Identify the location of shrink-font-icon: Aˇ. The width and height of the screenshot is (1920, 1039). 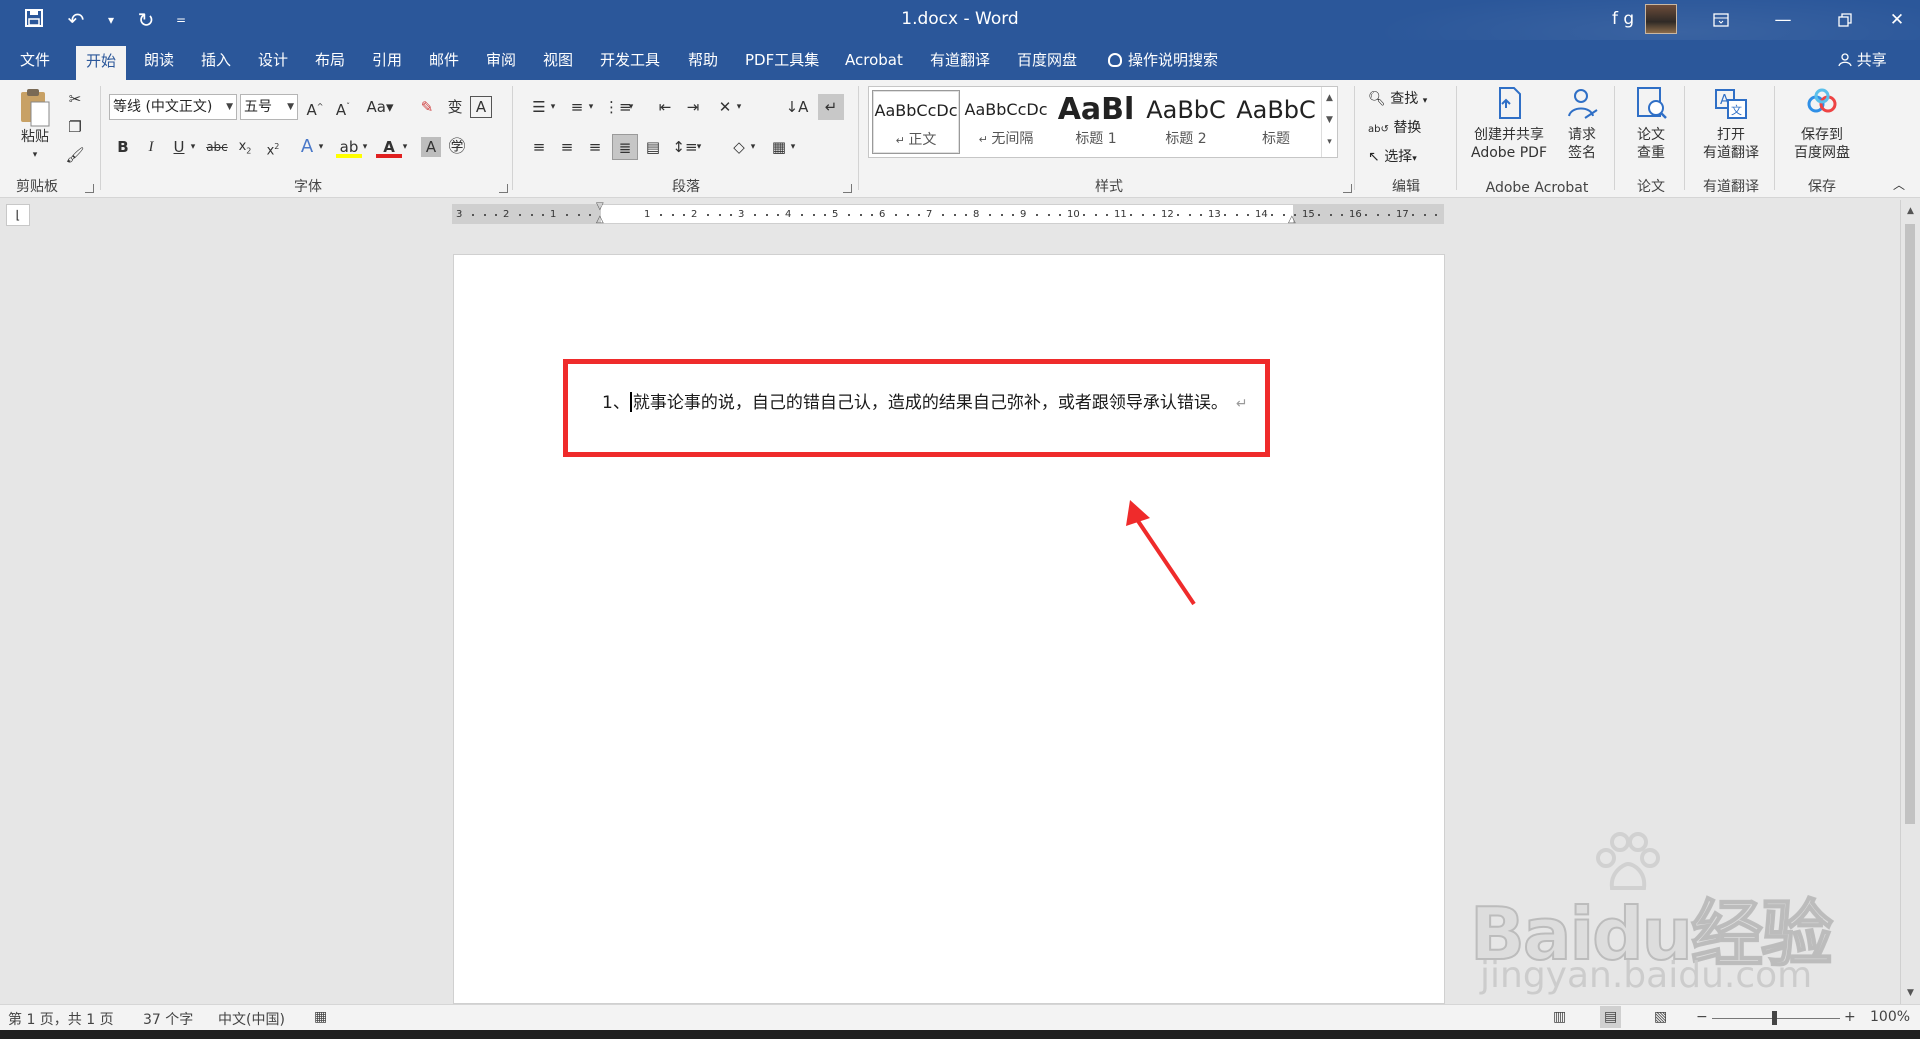
(343, 107).